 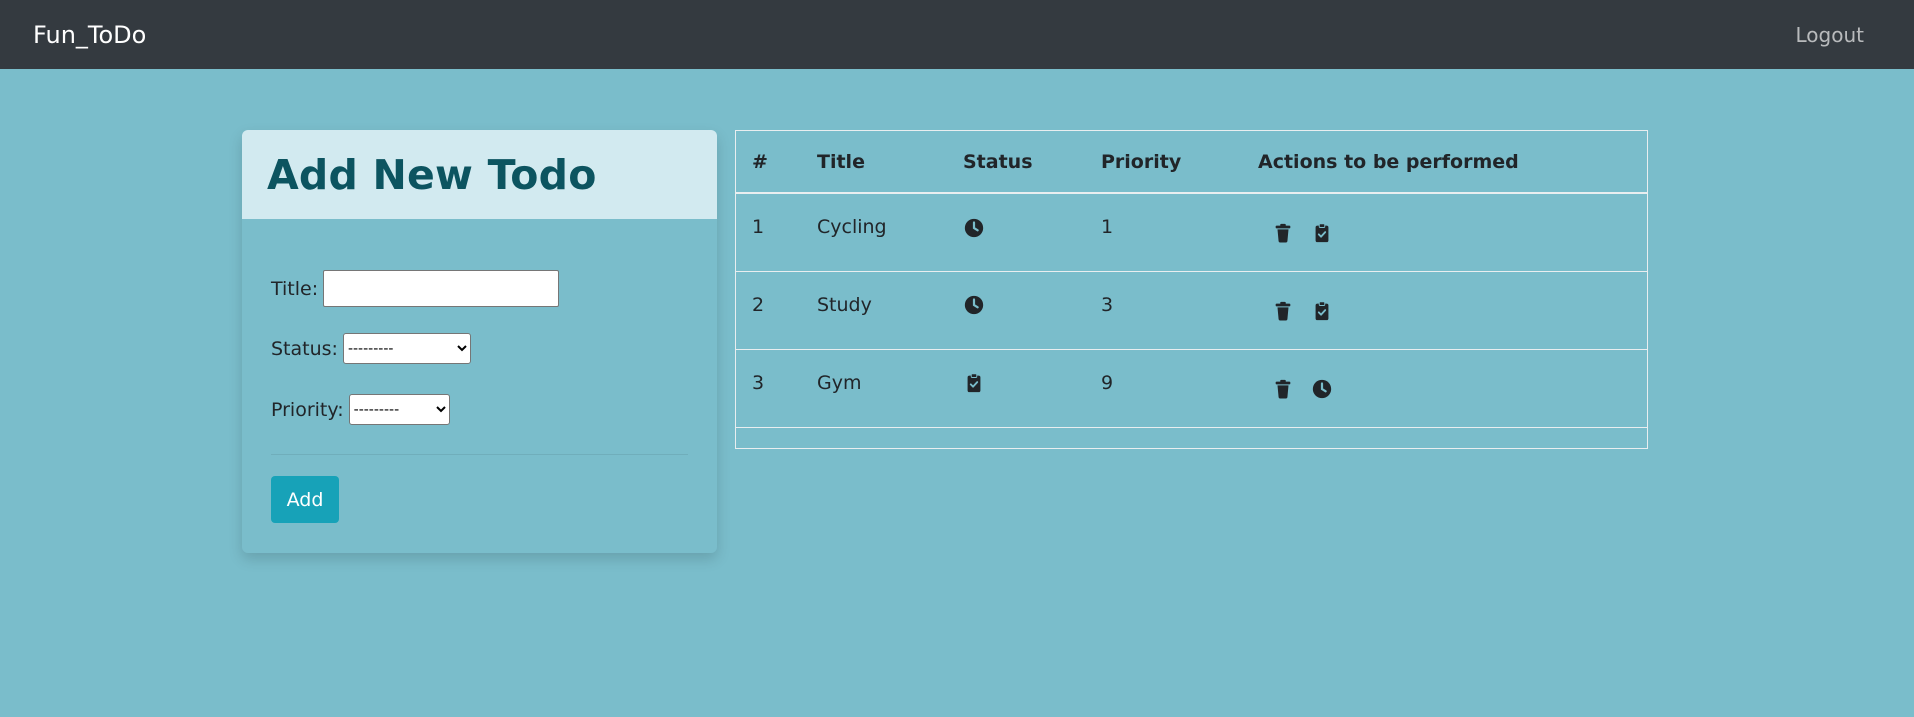 I want to click on header-priority: Priority, so click(x=1163, y=162).